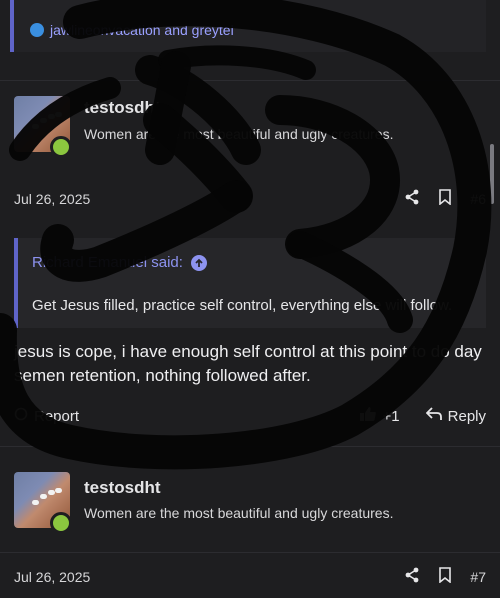  What do you see at coordinates (250, 416) in the screenshot?
I see `post-actions: Report +1 Reply` at bounding box center [250, 416].